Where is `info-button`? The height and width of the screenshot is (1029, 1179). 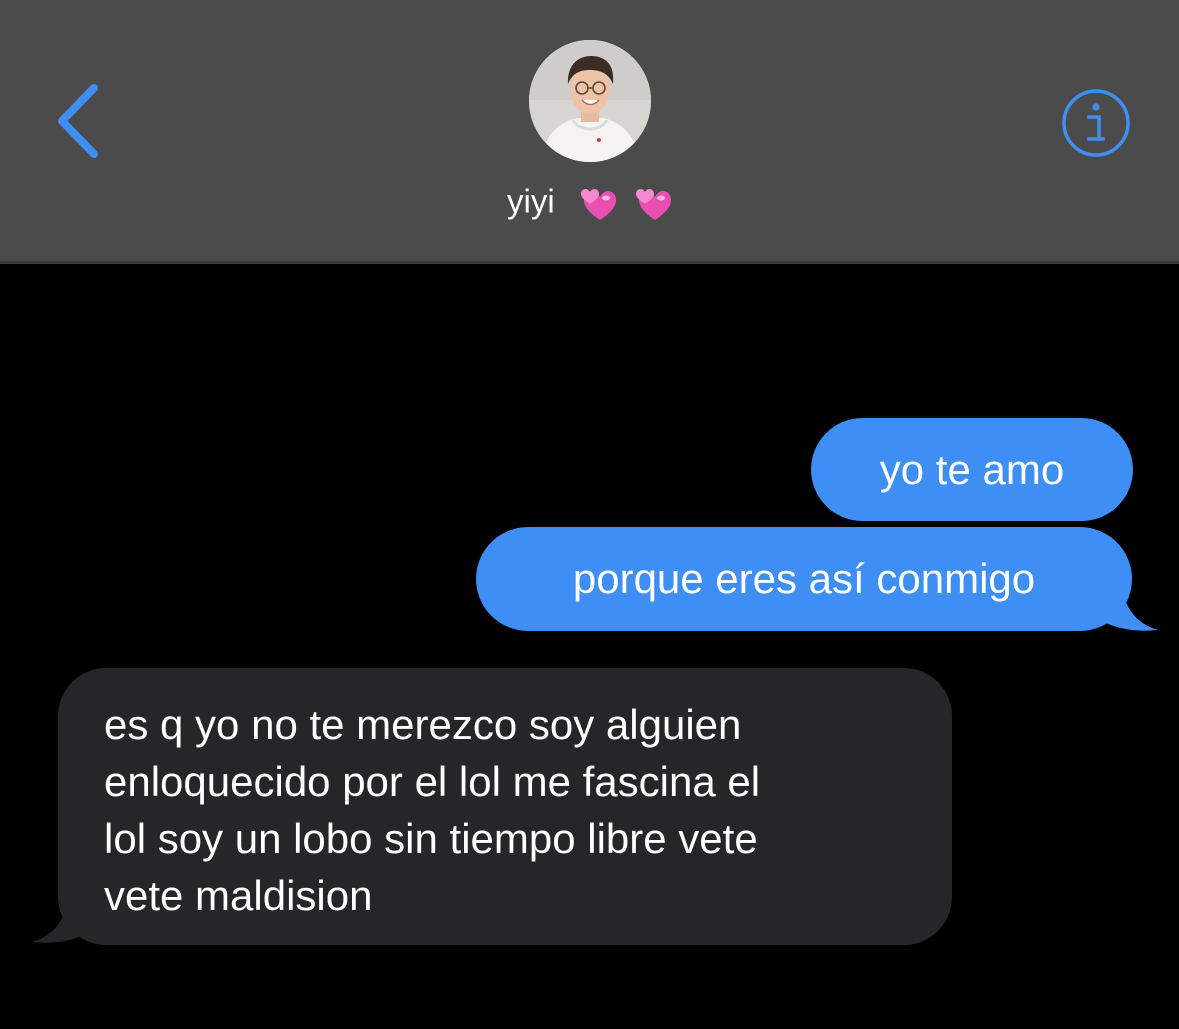
info-button is located at coordinates (1096, 123).